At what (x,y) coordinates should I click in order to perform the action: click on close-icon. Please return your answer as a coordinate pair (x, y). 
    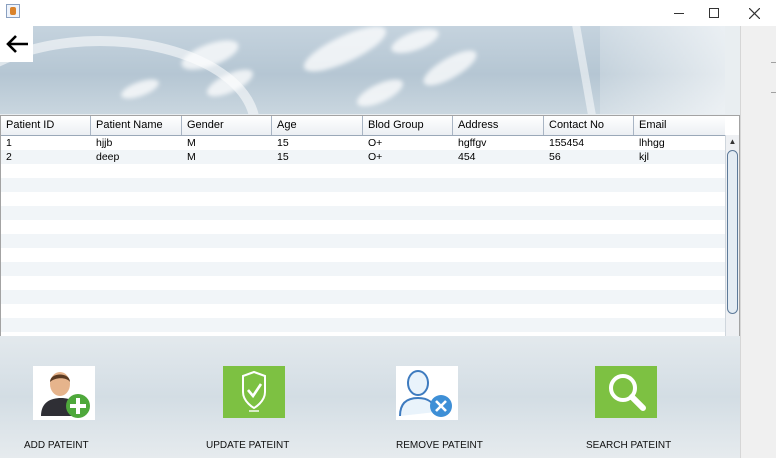
    Looking at the image, I should click on (754, 13).